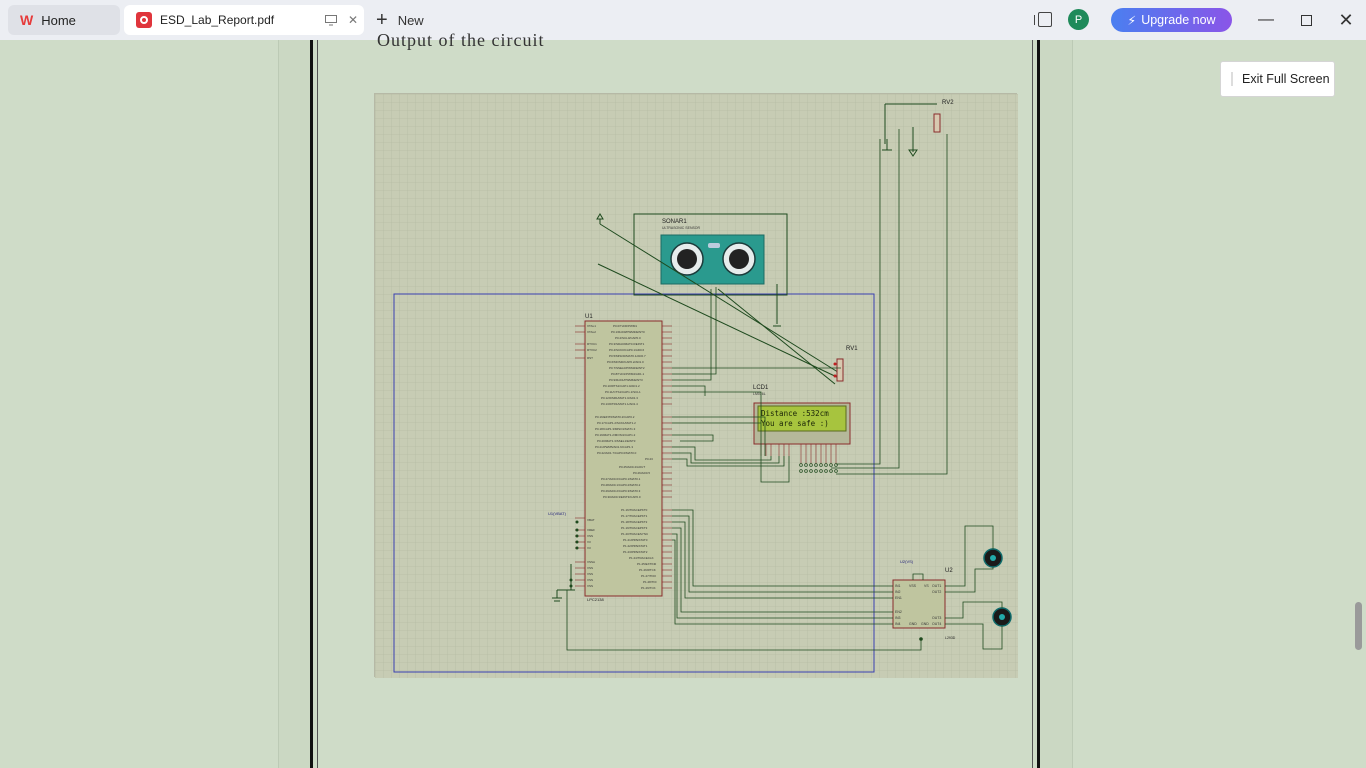 The width and height of the screenshot is (1366, 768). What do you see at coordinates (595, 599) in the screenshot?
I see `u1-part: LPC2138` at bounding box center [595, 599].